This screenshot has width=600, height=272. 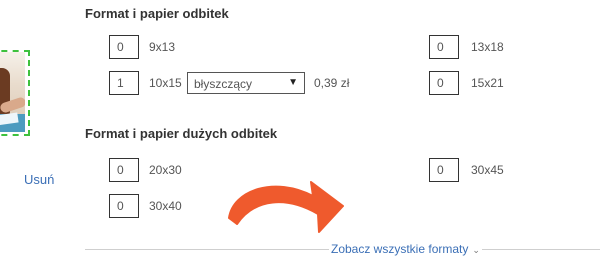 I want to click on quantity-input-30x45, so click(x=444, y=170).